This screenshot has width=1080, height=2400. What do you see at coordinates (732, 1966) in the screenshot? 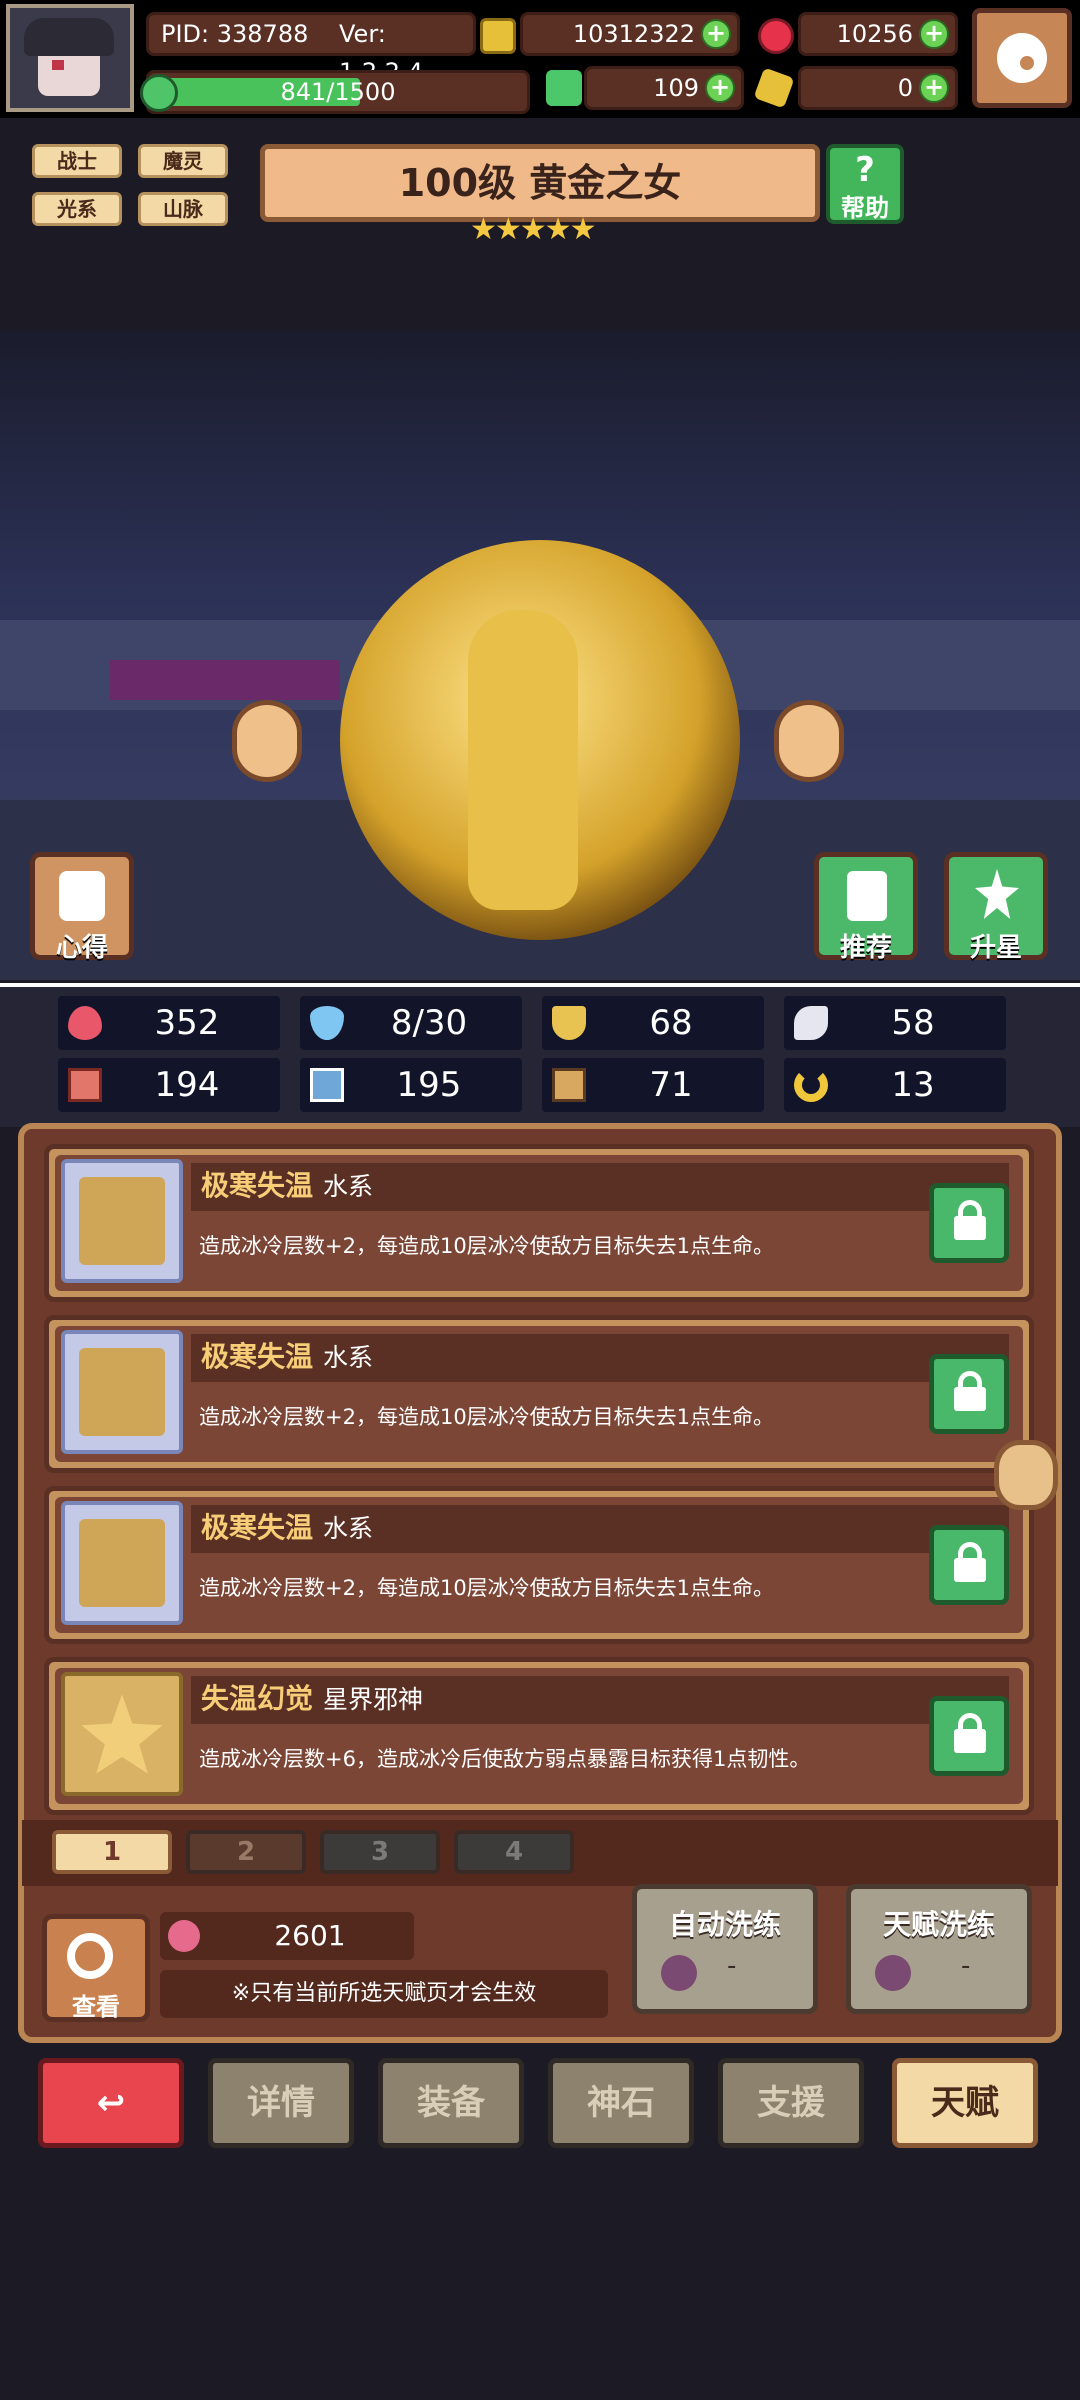
I see `auto-wash-cost: -` at bounding box center [732, 1966].